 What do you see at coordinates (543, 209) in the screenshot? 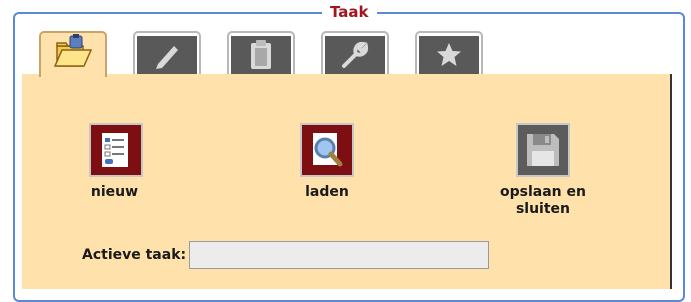
I see `save-close-label-line2: sluiten` at bounding box center [543, 209].